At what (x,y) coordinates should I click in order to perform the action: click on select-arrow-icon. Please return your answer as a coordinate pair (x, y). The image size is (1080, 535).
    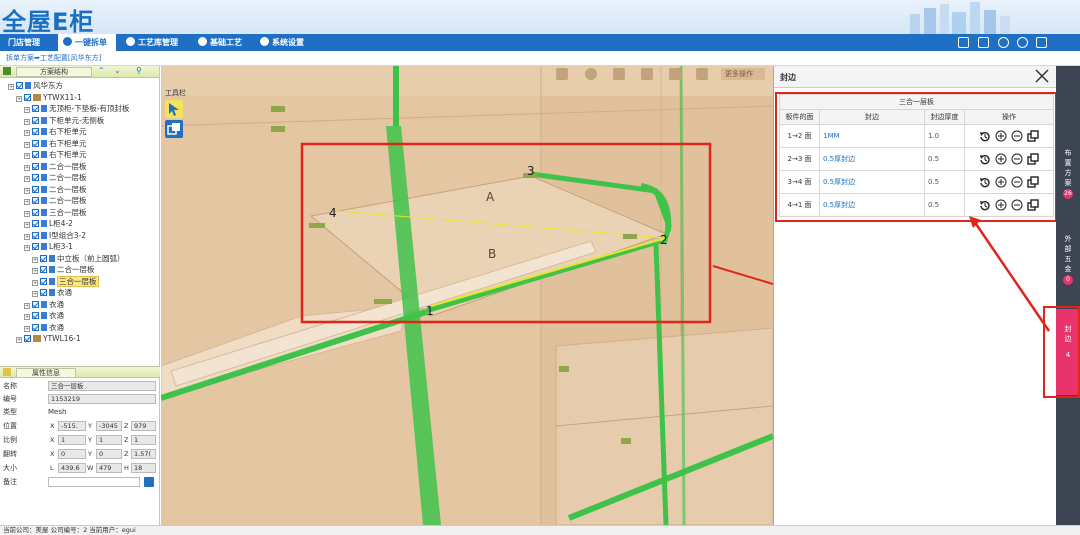
    Looking at the image, I should click on (174, 109).